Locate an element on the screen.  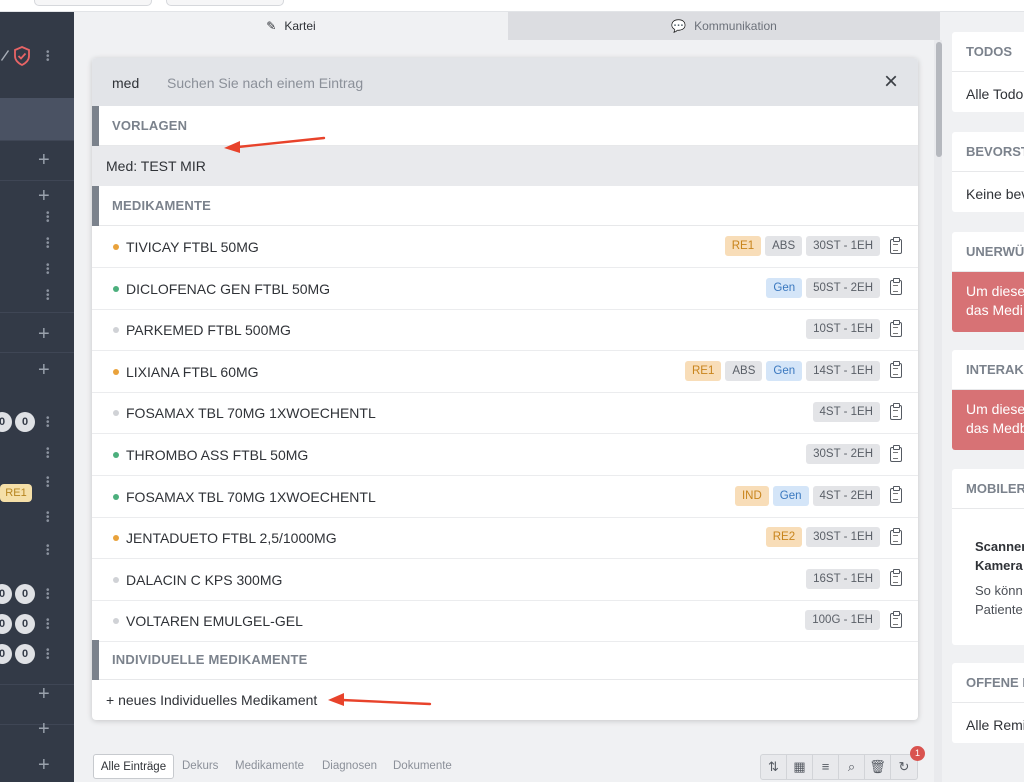
filter-diagnosen: Diagnosen is located at coordinates (349, 766).